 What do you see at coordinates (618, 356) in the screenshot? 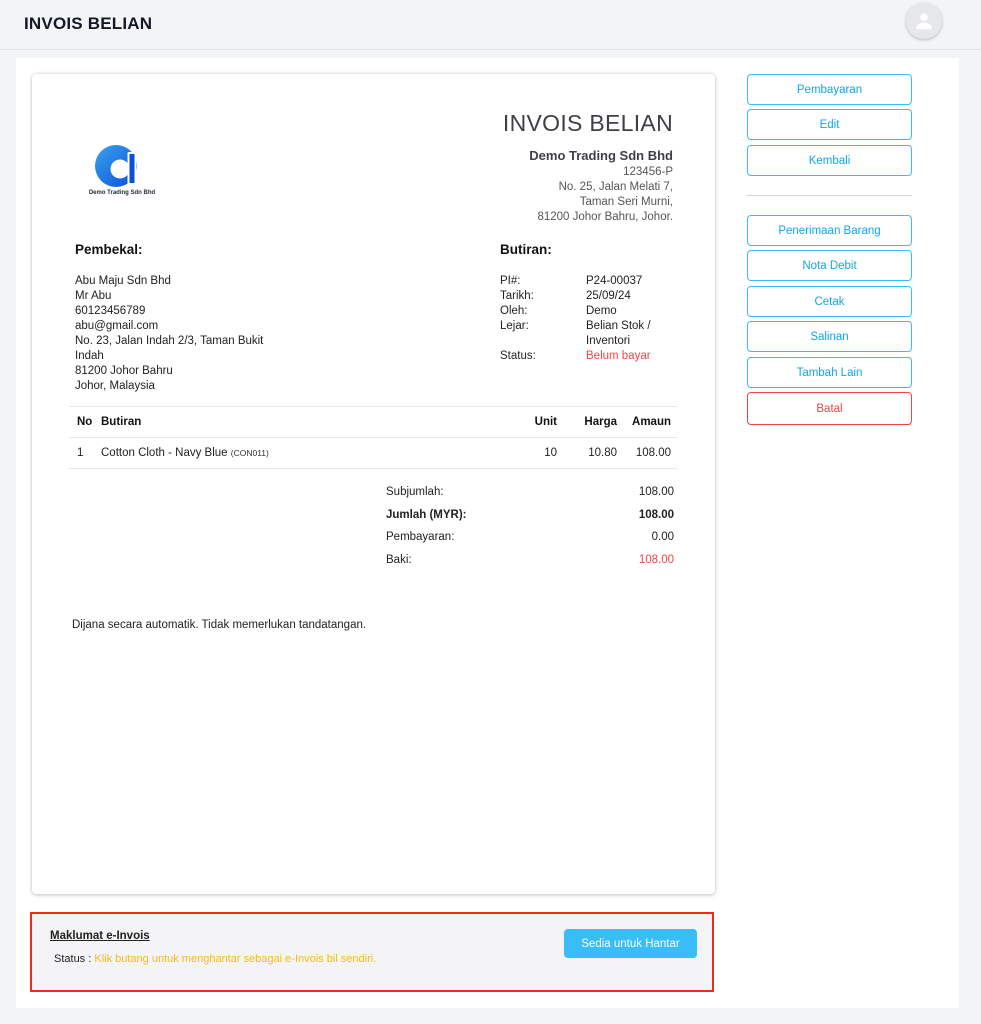
I see `status-badge: Belum bayar` at bounding box center [618, 356].